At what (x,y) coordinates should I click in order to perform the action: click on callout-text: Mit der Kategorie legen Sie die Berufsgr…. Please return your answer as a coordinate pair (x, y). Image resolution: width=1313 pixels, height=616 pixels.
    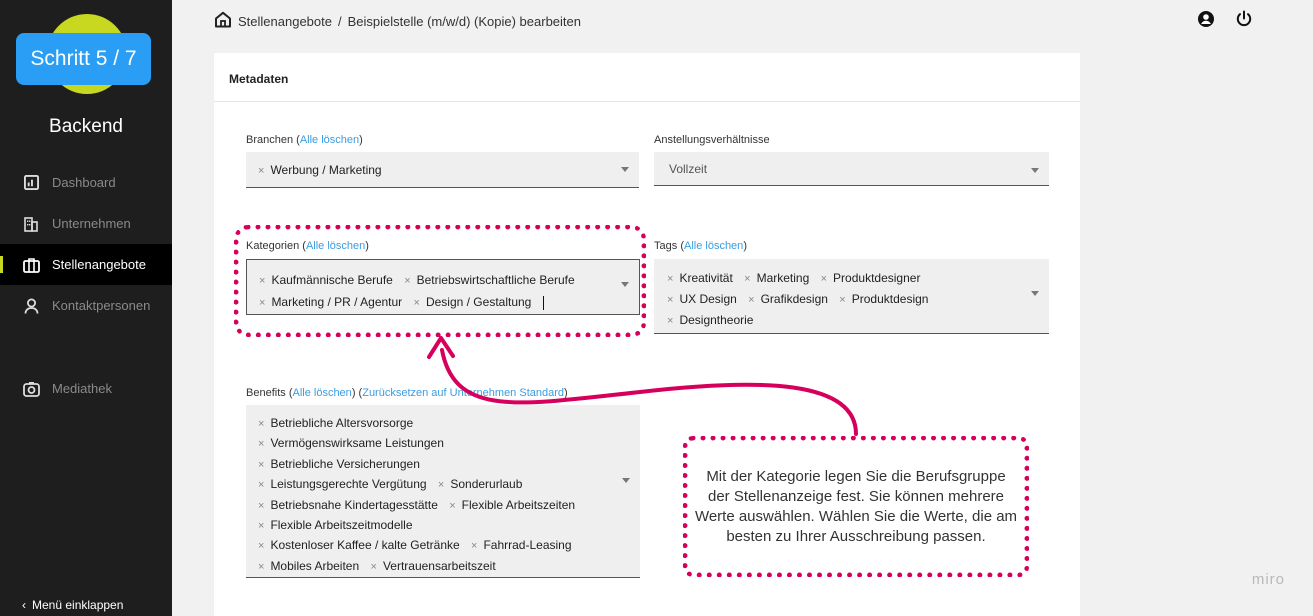
    Looking at the image, I should click on (856, 506).